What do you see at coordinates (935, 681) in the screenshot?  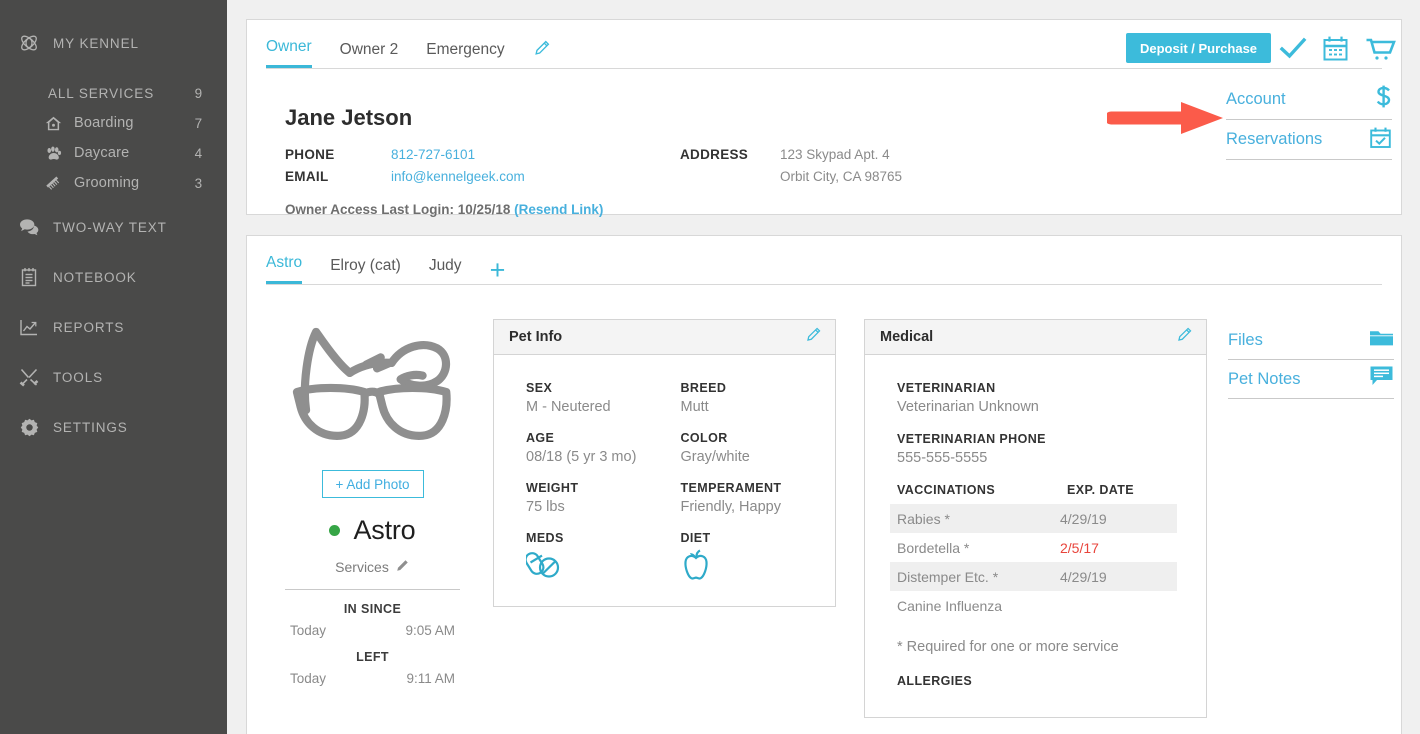 I see `allergies-label: ALLERGIES` at bounding box center [935, 681].